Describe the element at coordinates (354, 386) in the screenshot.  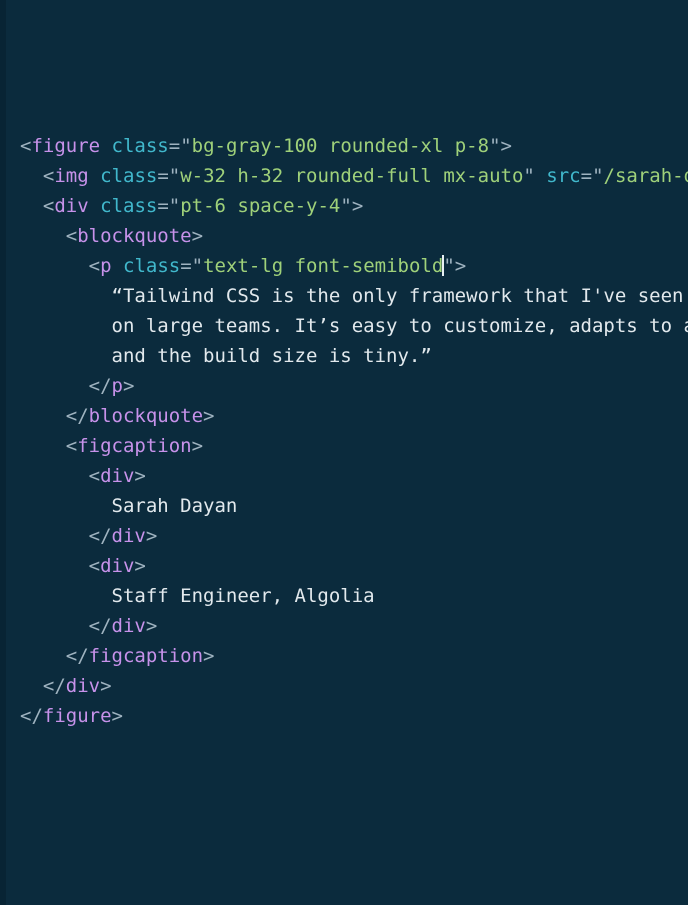
I see `code-line: </p>` at that location.